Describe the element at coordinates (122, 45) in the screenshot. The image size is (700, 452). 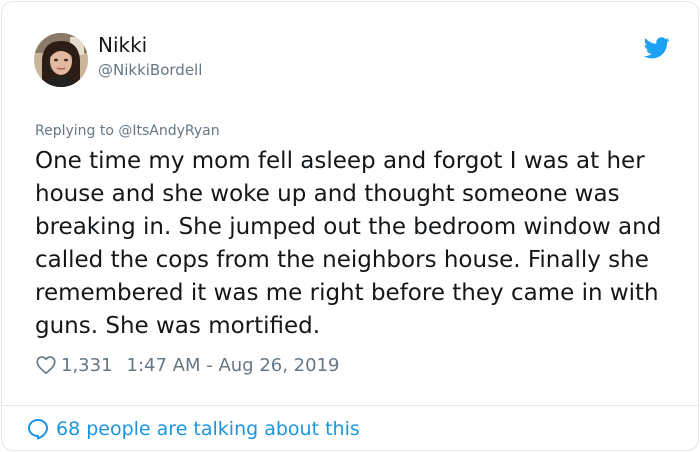
I see `author-name: Nikki` at that location.